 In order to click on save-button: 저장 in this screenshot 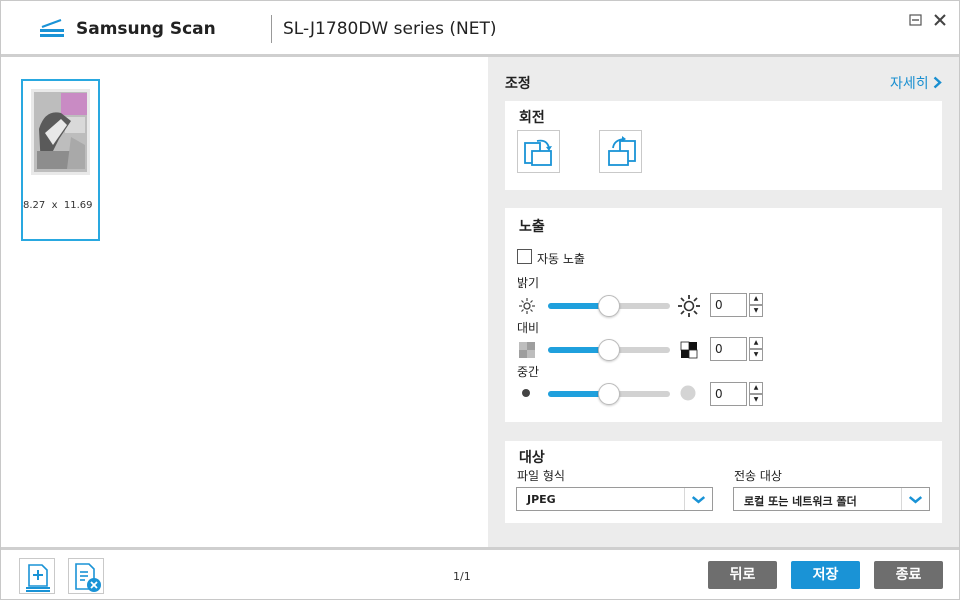, I will do `click(825, 575)`.